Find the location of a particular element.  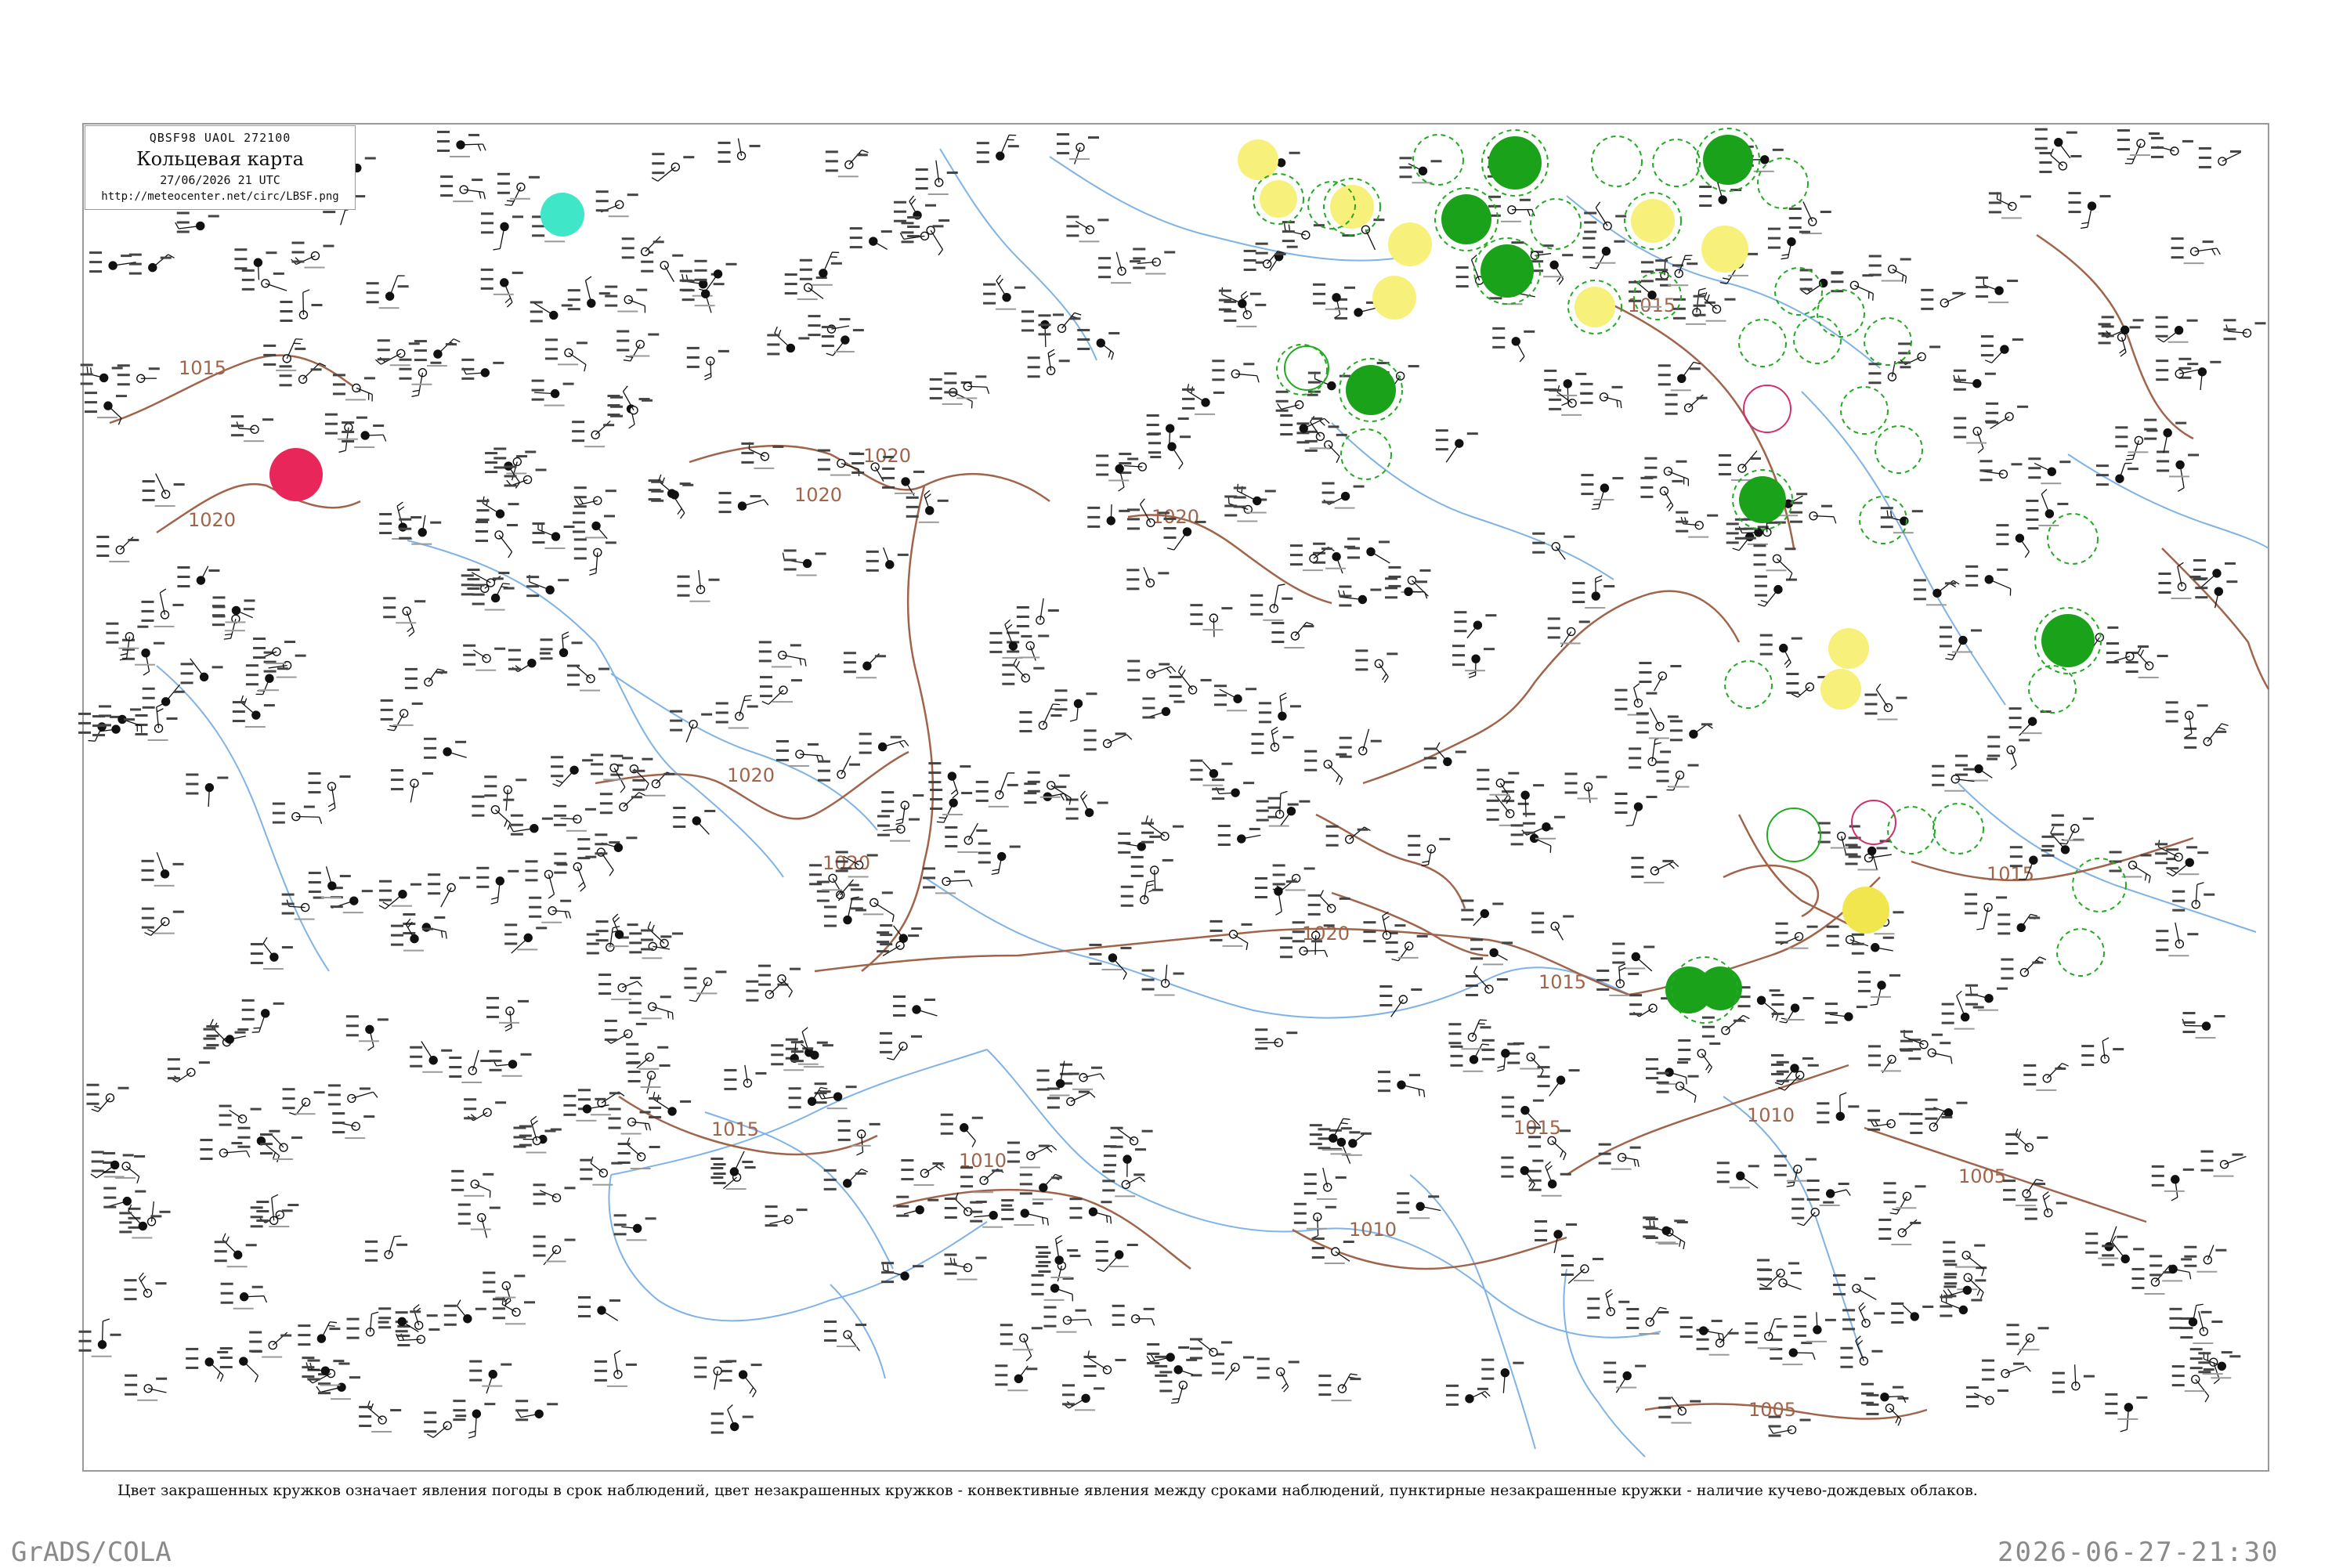

fog-circle is located at coordinates (1866, 910).